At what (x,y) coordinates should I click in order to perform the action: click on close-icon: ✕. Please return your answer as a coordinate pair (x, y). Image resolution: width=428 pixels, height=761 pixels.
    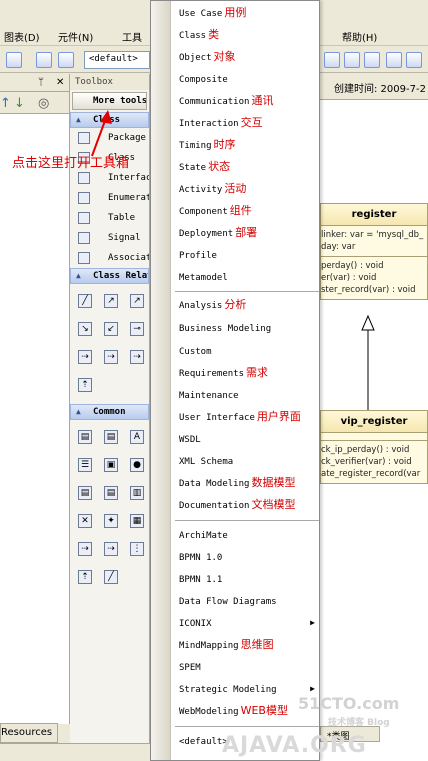
    Looking at the image, I should click on (60, 82).